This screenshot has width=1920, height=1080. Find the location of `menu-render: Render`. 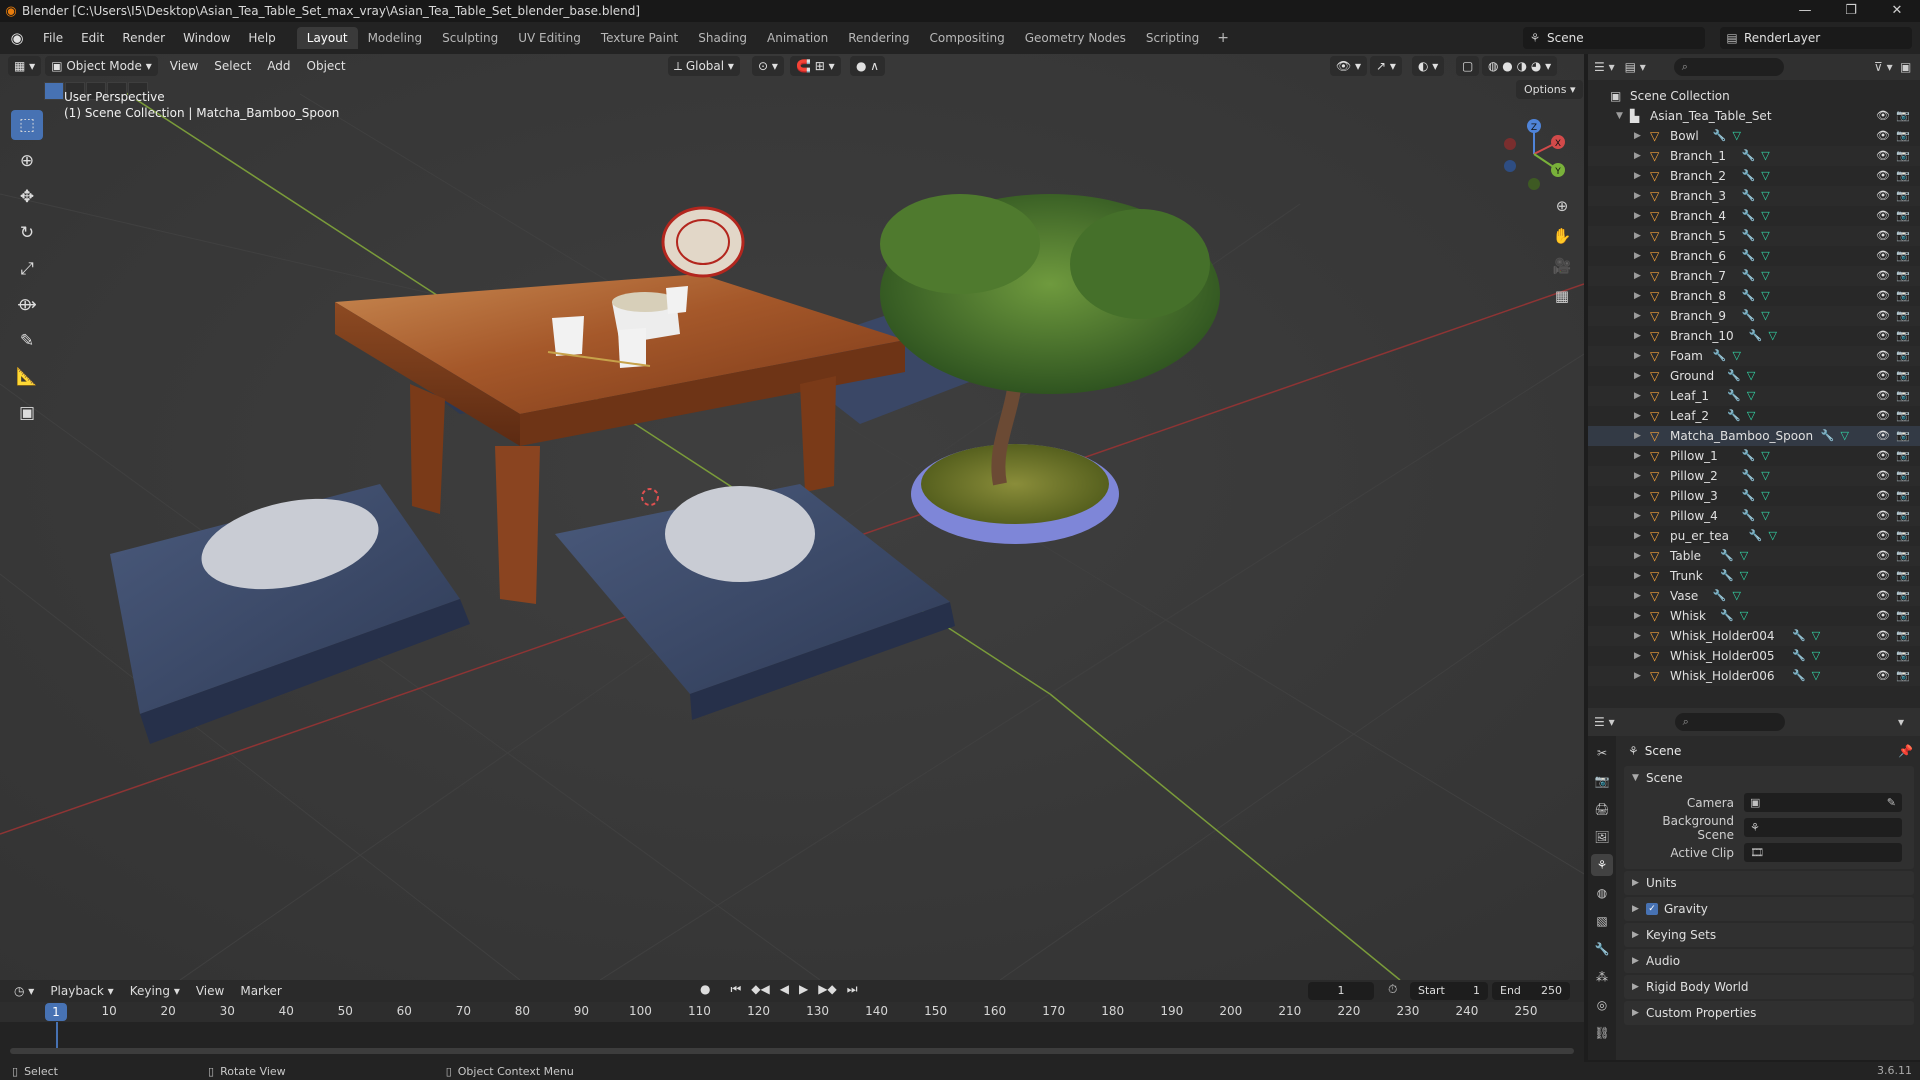

menu-render: Render is located at coordinates (143, 38).